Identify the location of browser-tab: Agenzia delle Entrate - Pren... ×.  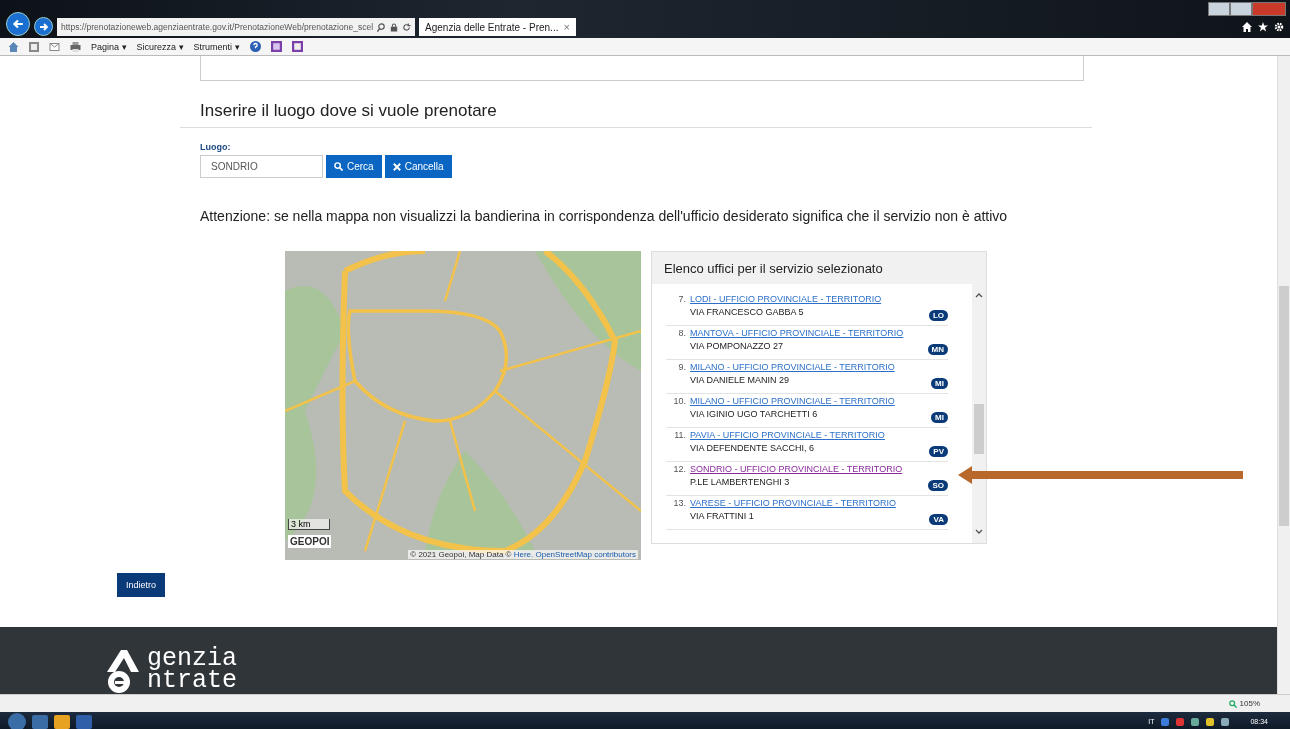
(497, 27).